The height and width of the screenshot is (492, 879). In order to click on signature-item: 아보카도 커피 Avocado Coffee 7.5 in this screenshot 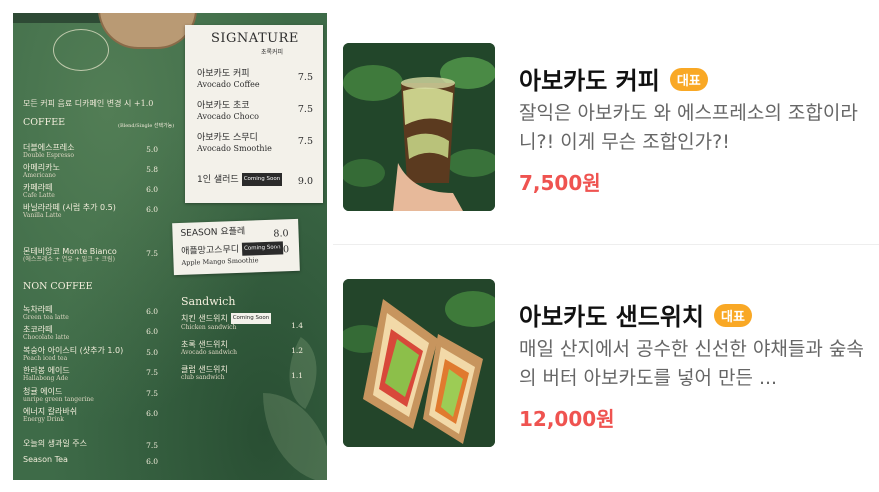, I will do `click(255, 79)`.